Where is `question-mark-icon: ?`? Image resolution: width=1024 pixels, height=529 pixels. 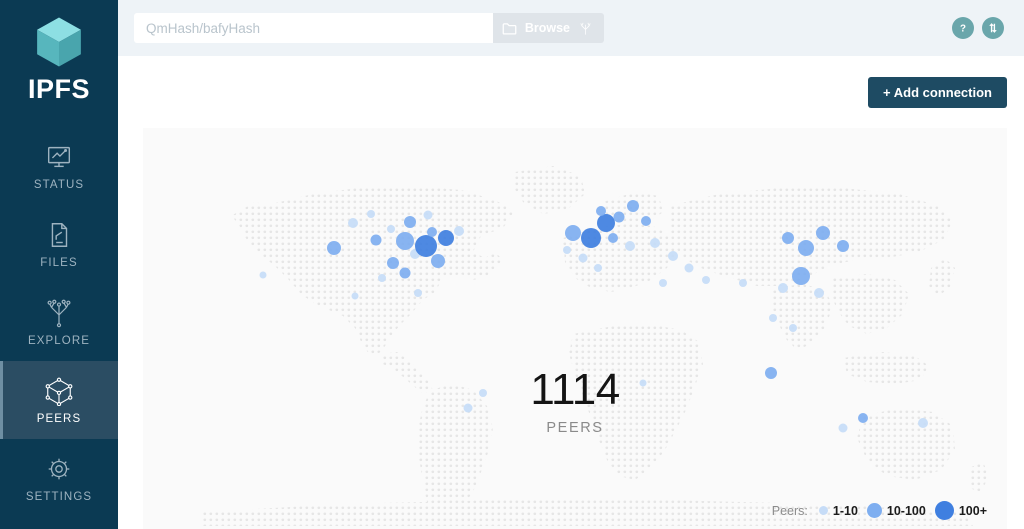
question-mark-icon: ? is located at coordinates (963, 29).